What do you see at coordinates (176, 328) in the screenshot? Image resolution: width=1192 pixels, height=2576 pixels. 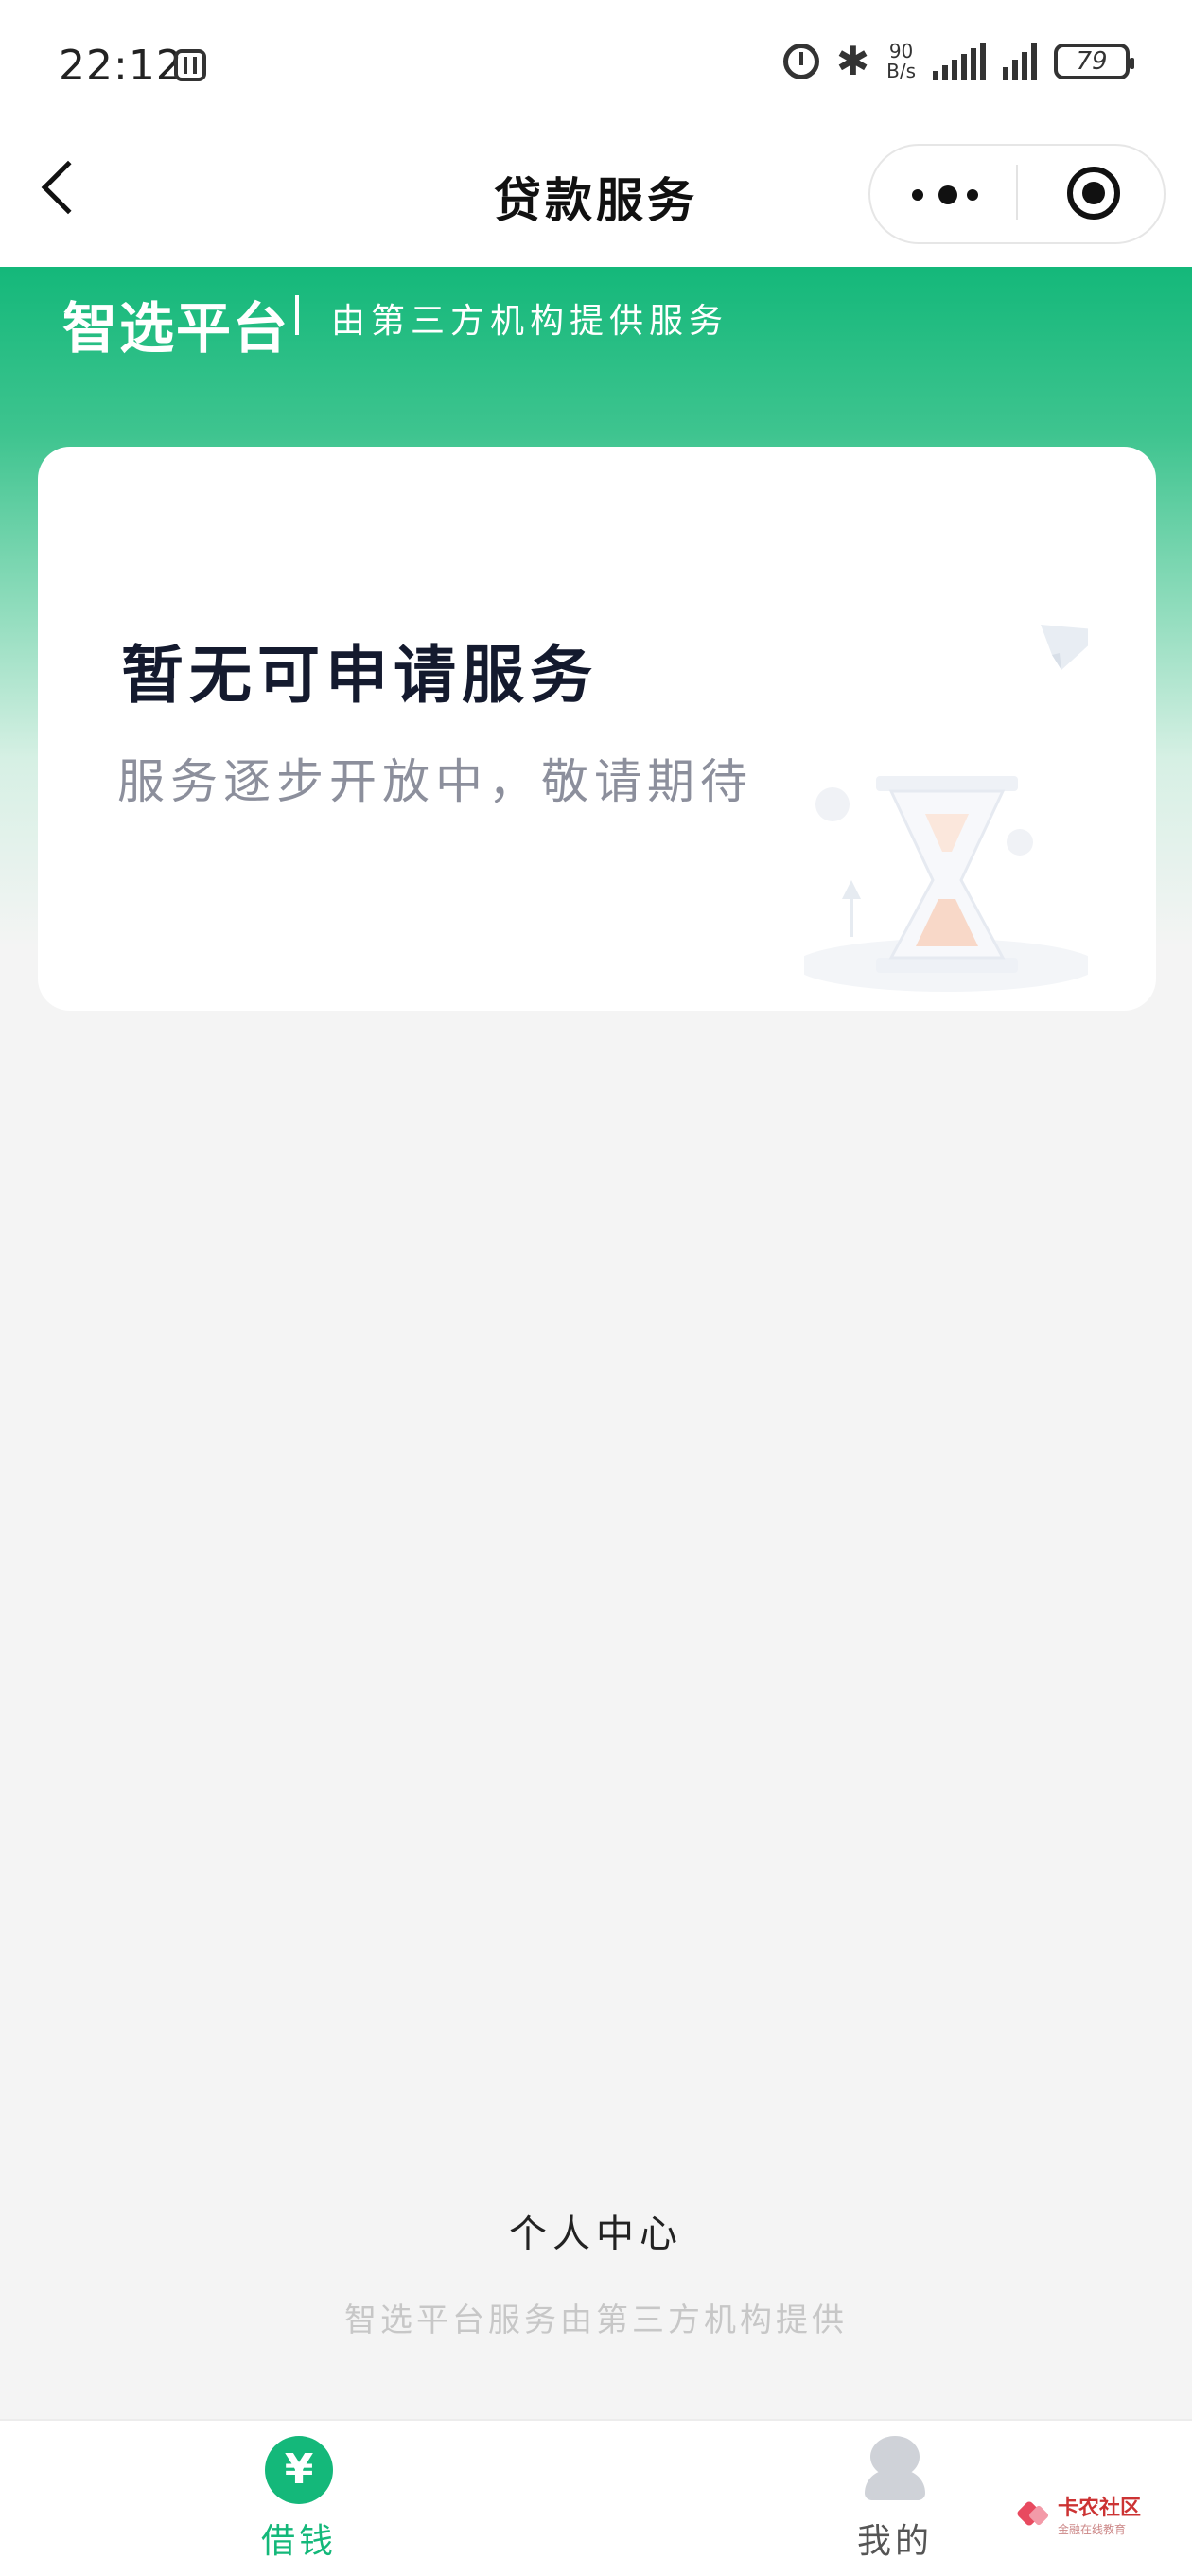 I see `brand-name: 智选平台` at bounding box center [176, 328].